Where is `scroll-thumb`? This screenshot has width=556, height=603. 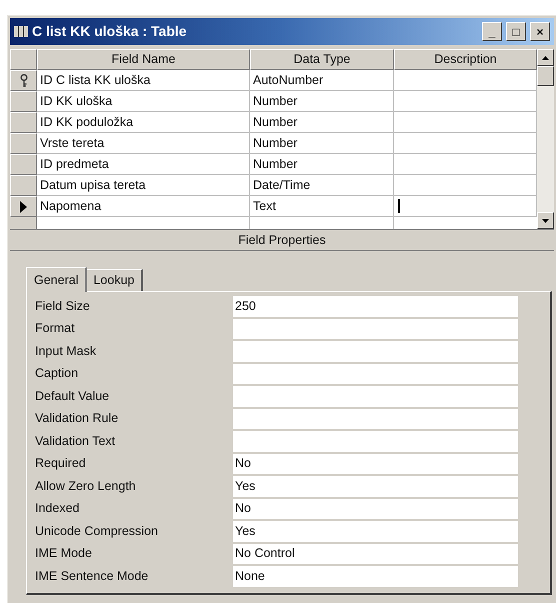
scroll-thumb is located at coordinates (545, 76).